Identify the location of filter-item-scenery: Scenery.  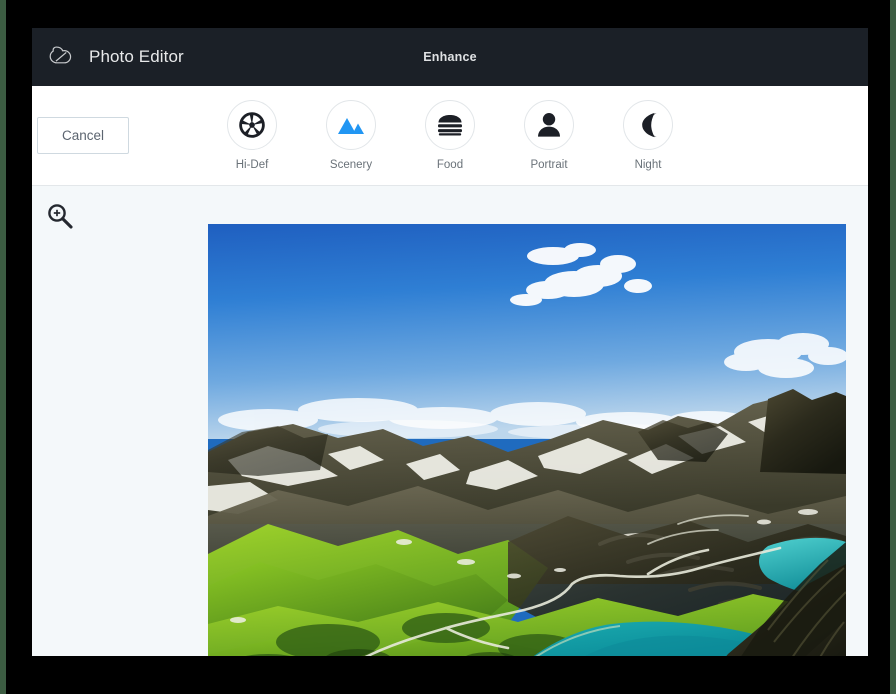
(351, 135).